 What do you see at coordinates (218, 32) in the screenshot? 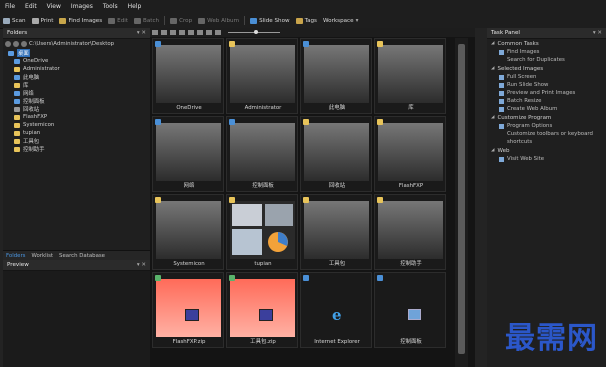
I see `delete-icon` at bounding box center [218, 32].